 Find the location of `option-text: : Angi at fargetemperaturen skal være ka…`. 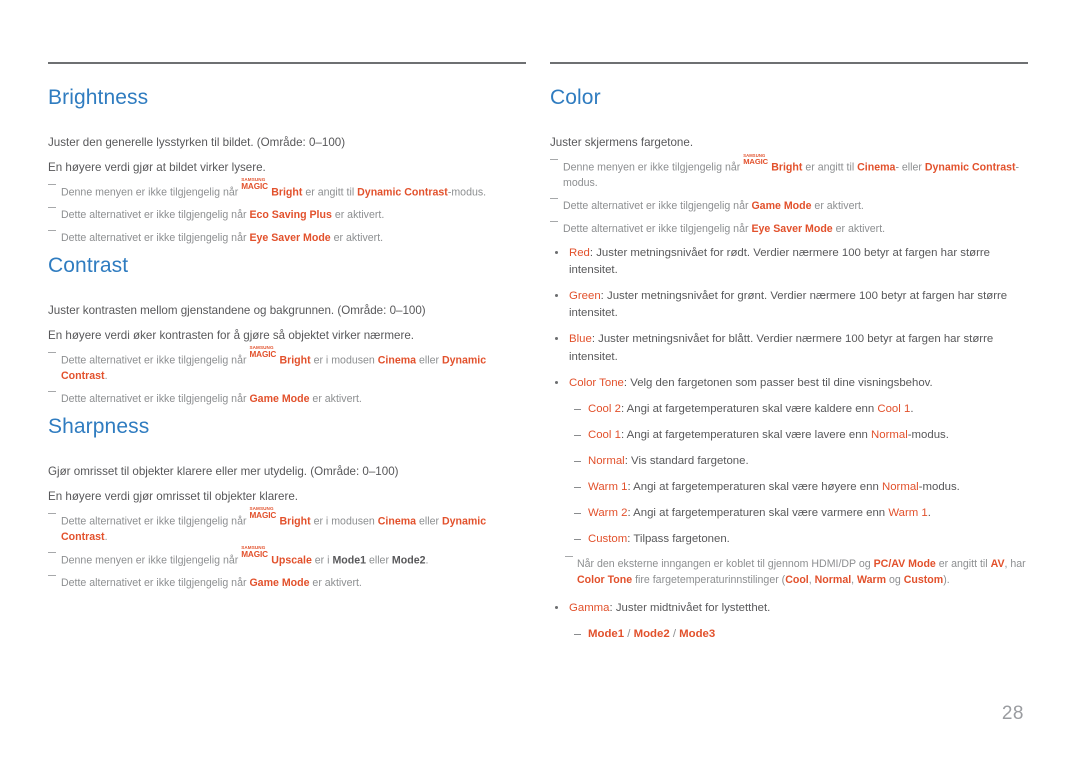

option-text: : Angi at fargetemperaturen skal være ka… is located at coordinates (749, 408).